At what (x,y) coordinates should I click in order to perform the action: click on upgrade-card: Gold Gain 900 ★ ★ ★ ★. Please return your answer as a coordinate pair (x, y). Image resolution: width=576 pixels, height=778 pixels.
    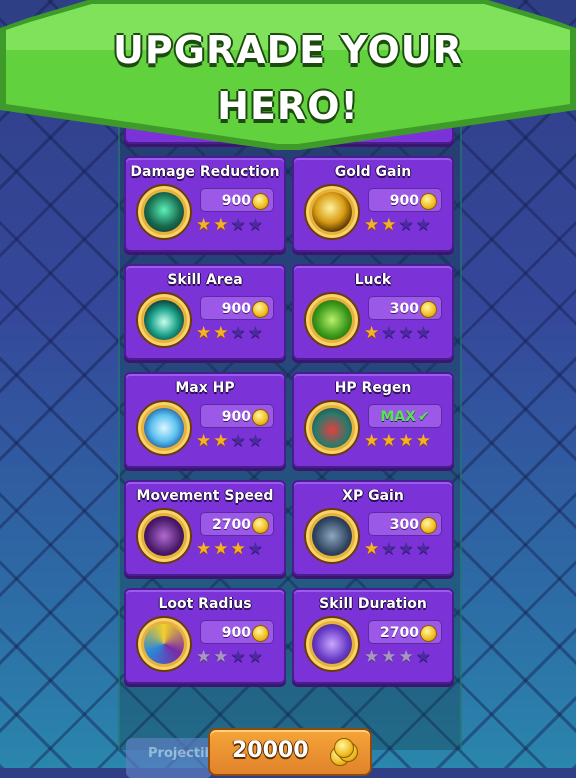
    Looking at the image, I should click on (373, 204).